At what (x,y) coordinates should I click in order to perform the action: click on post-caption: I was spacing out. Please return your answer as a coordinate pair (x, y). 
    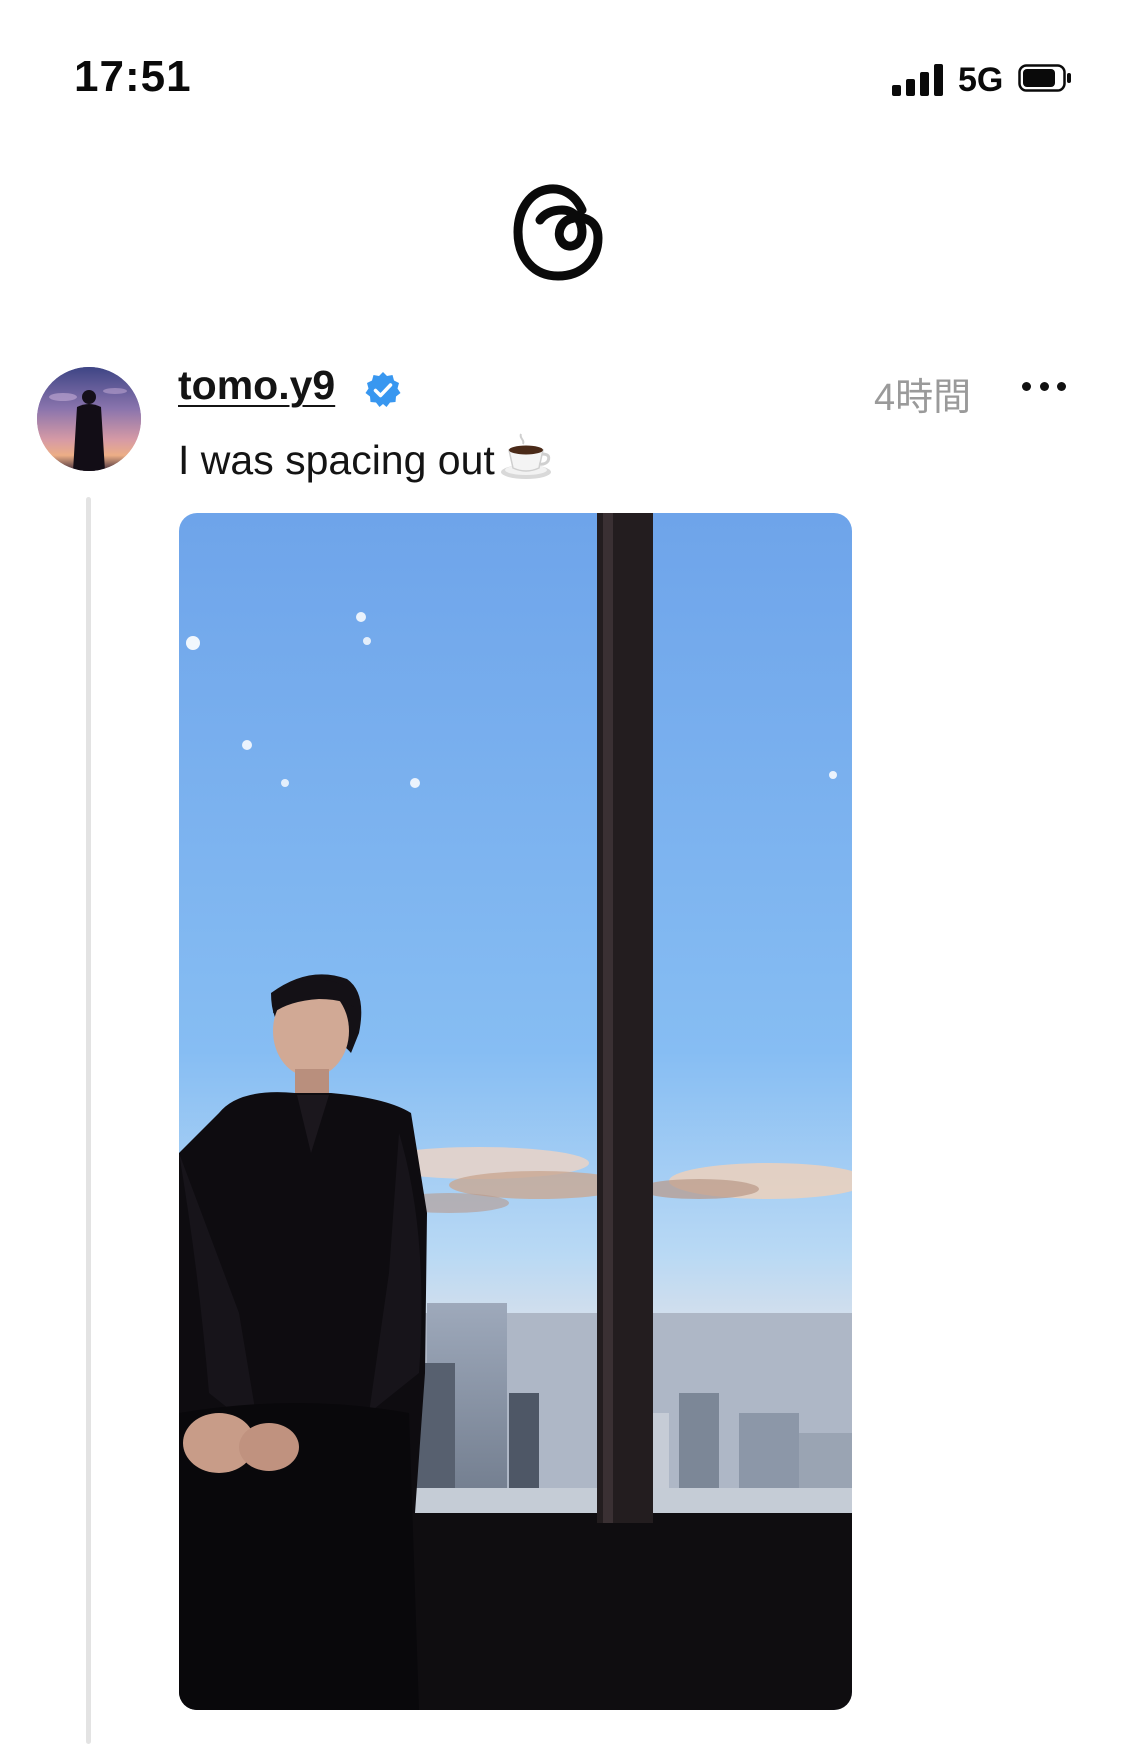
    Looking at the image, I should click on (336, 460).